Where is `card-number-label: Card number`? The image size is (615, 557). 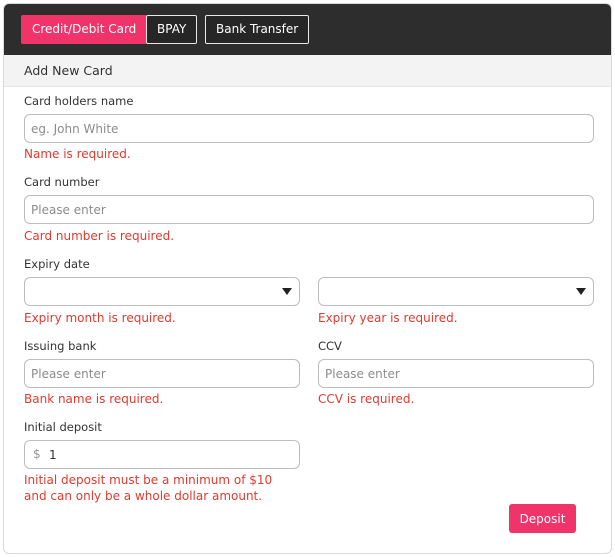
card-number-label: Card number is located at coordinates (62, 182).